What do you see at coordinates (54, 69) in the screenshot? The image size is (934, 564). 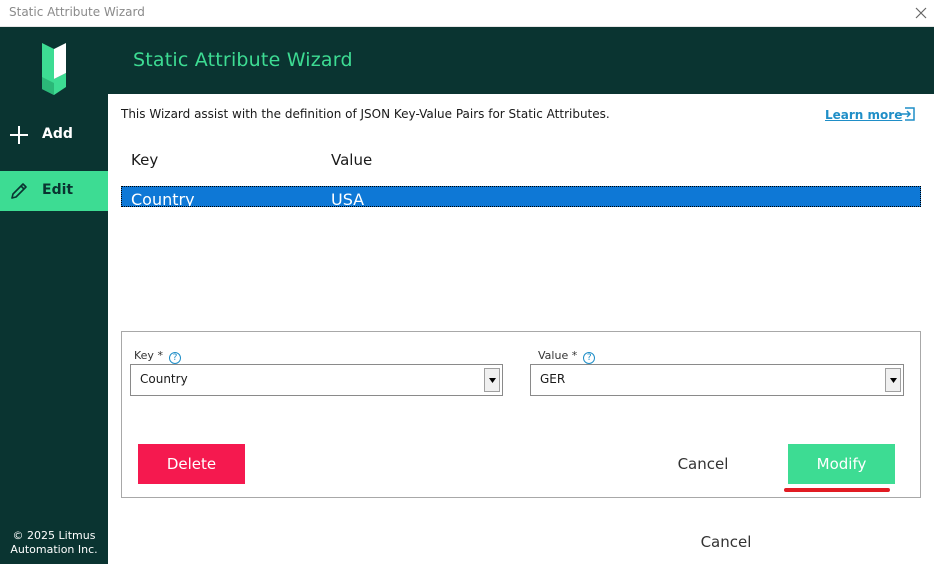 I see `litmus-logo` at bounding box center [54, 69].